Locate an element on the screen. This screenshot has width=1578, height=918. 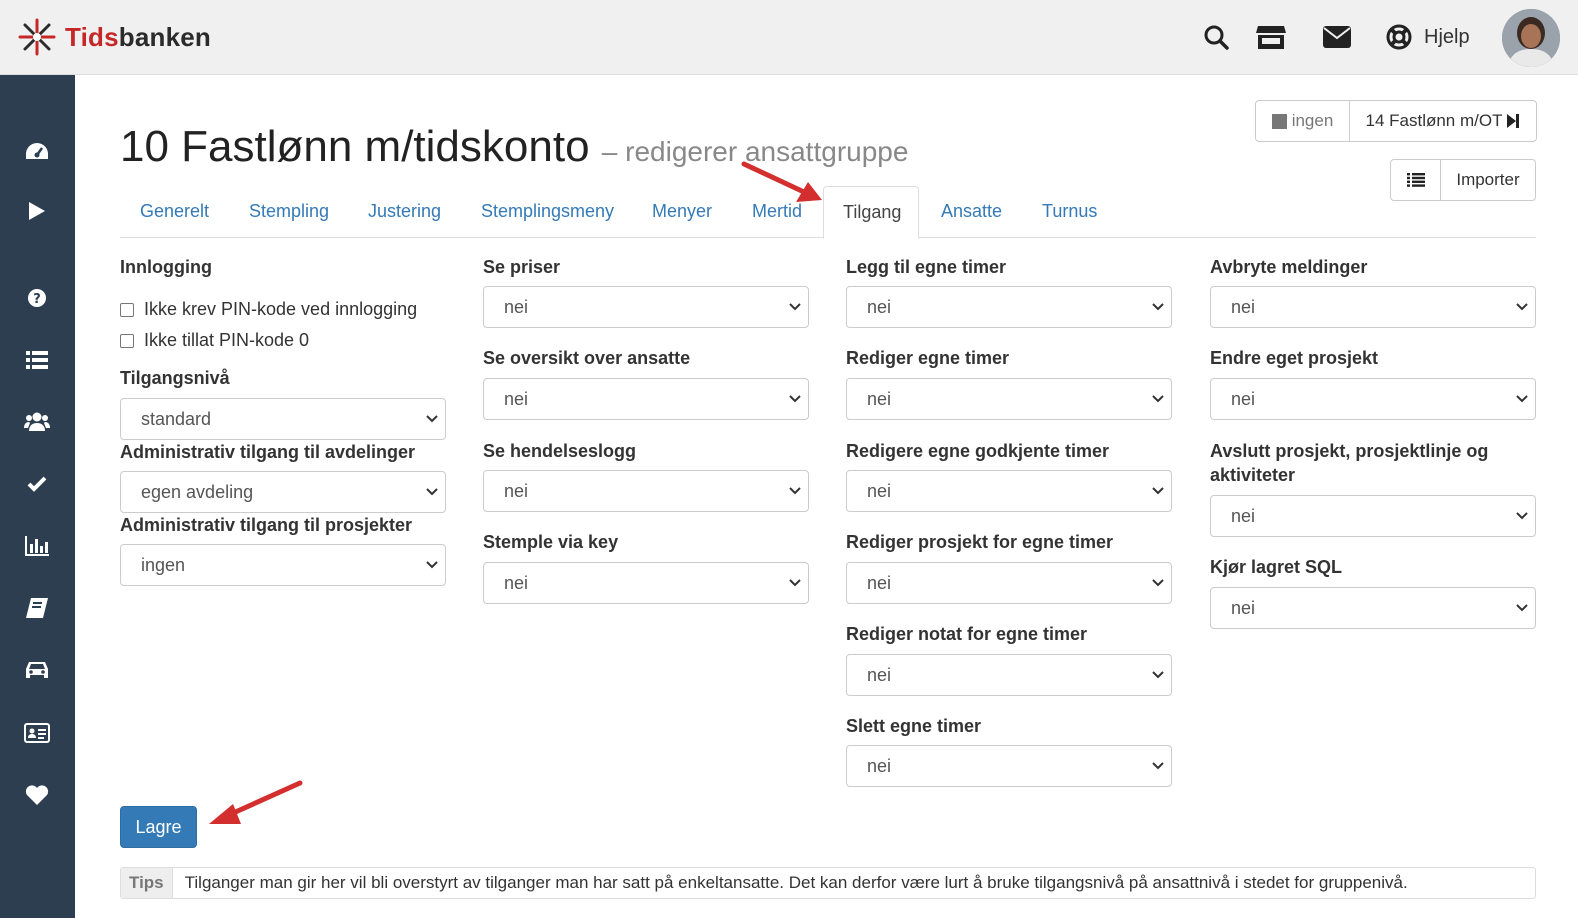
disallow-pin-zero-checkbox is located at coordinates (127, 340).